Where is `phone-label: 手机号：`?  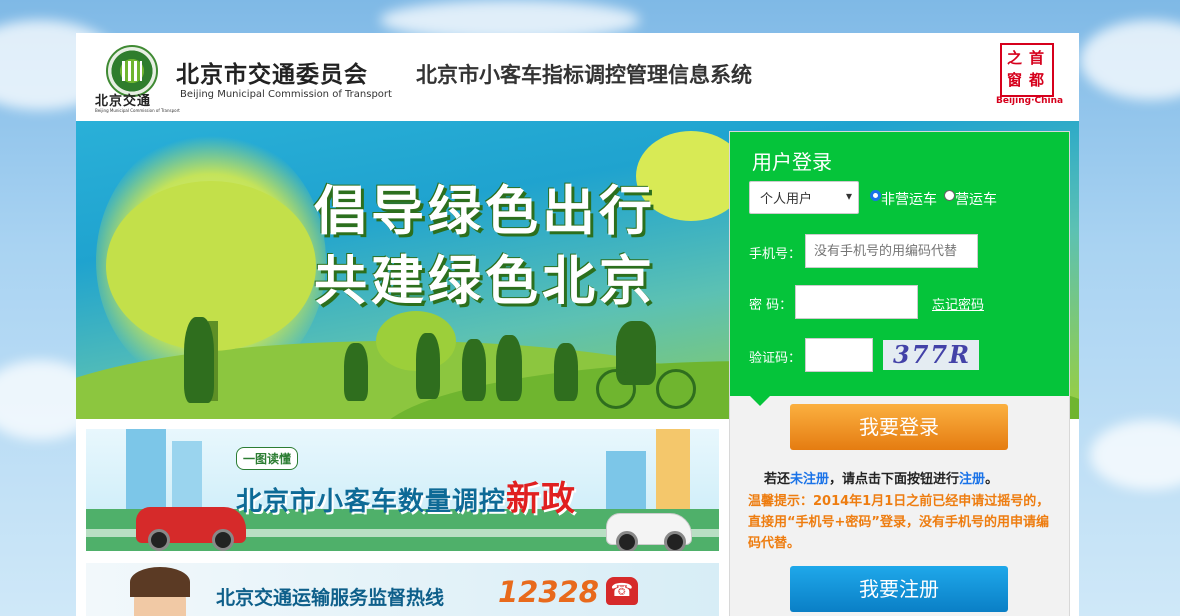 phone-label: 手机号： is located at coordinates (775, 254).